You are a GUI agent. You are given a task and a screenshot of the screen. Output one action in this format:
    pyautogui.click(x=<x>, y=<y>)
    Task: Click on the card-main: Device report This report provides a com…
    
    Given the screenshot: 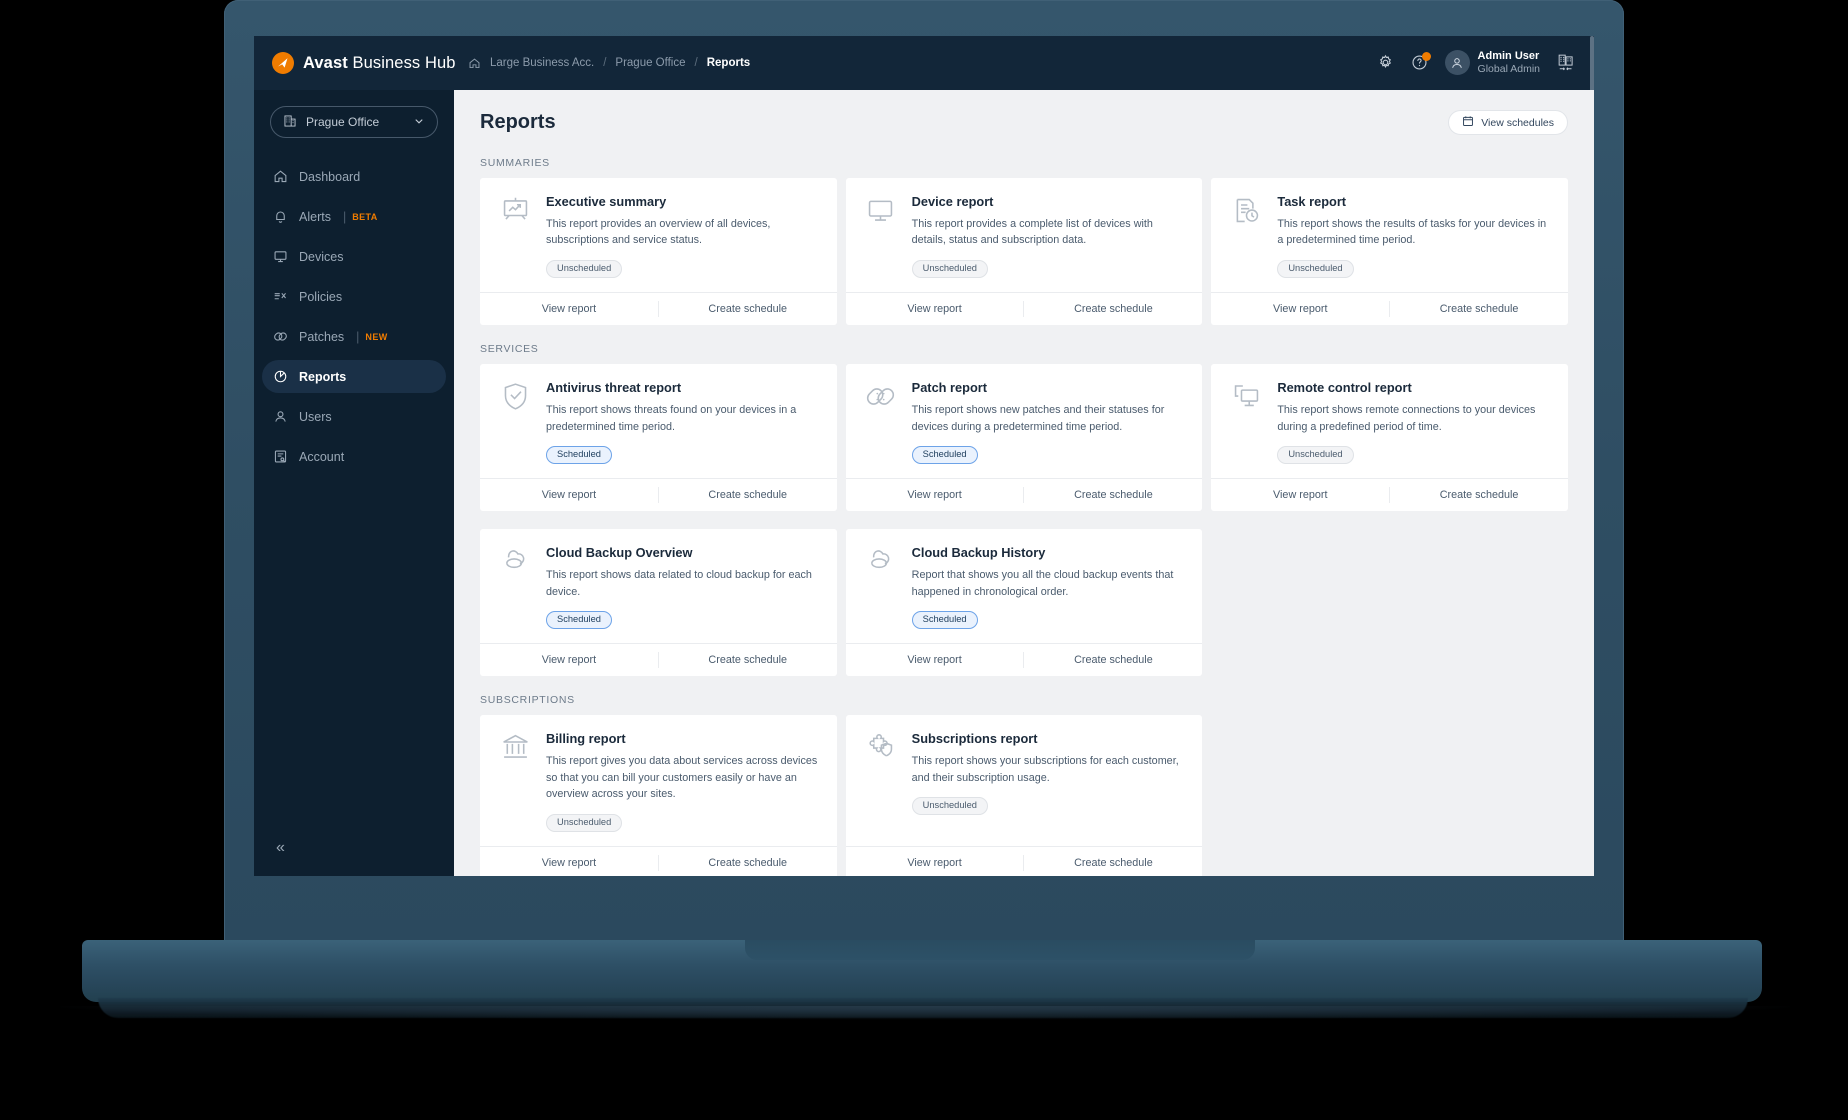 What is the action you would take?
    pyautogui.click(x=1048, y=236)
    